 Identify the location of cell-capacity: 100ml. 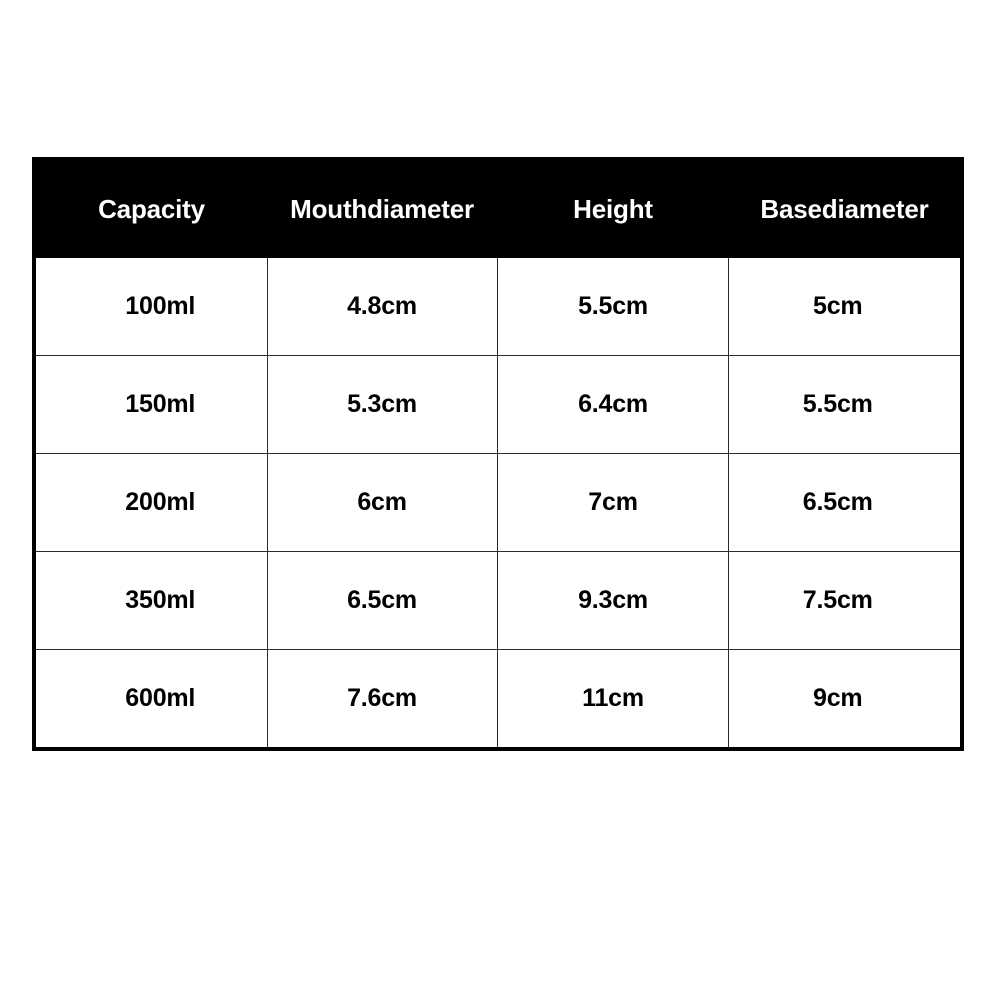
(152, 307).